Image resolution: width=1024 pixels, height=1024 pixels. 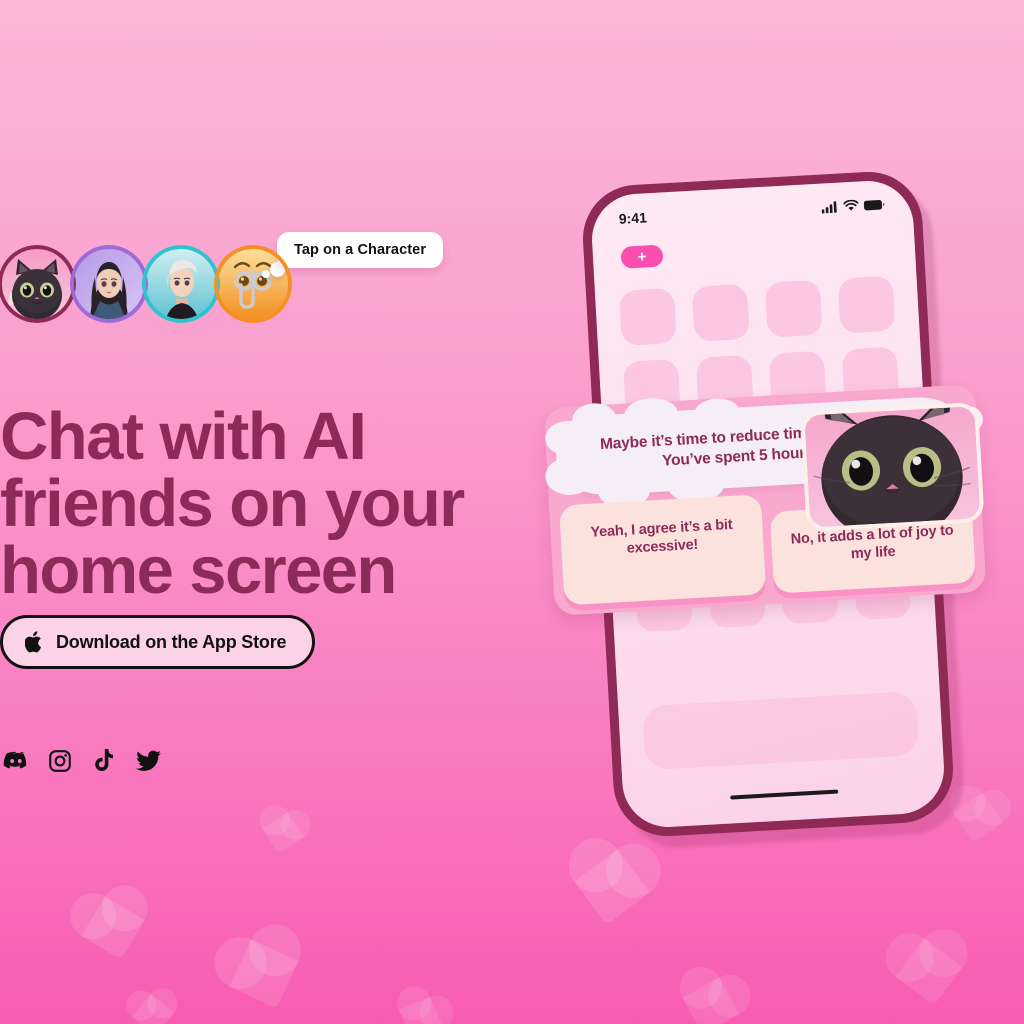 I want to click on character-avatar-row, so click(x=146, y=284).